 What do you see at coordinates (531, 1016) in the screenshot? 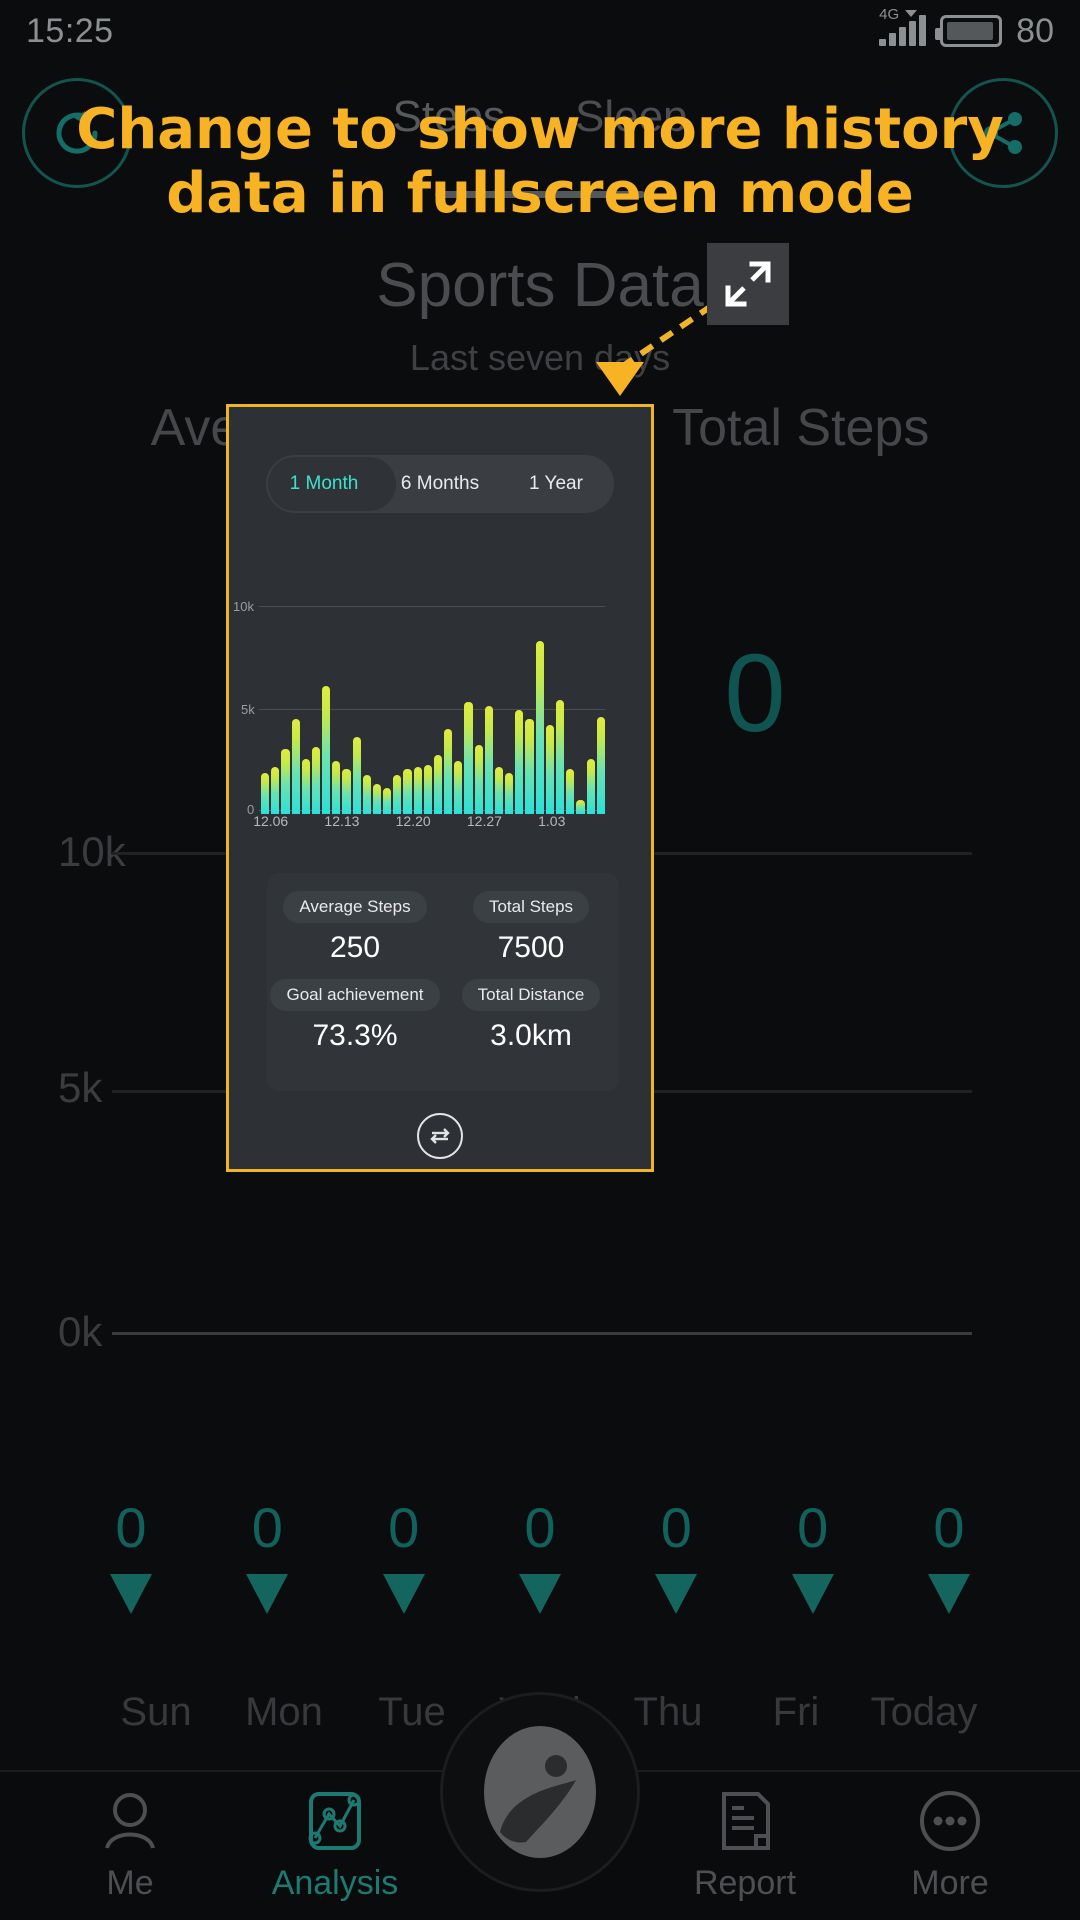
I see `stat-total-distance: Total Distance 3.0km` at bounding box center [531, 1016].